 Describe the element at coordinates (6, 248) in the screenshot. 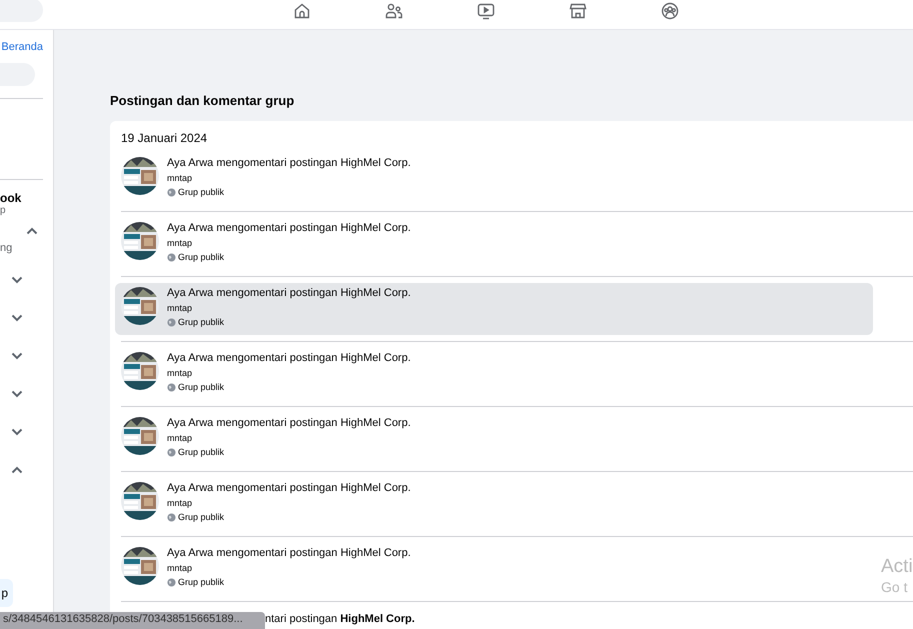

I see `sidebar-item: ng` at that location.